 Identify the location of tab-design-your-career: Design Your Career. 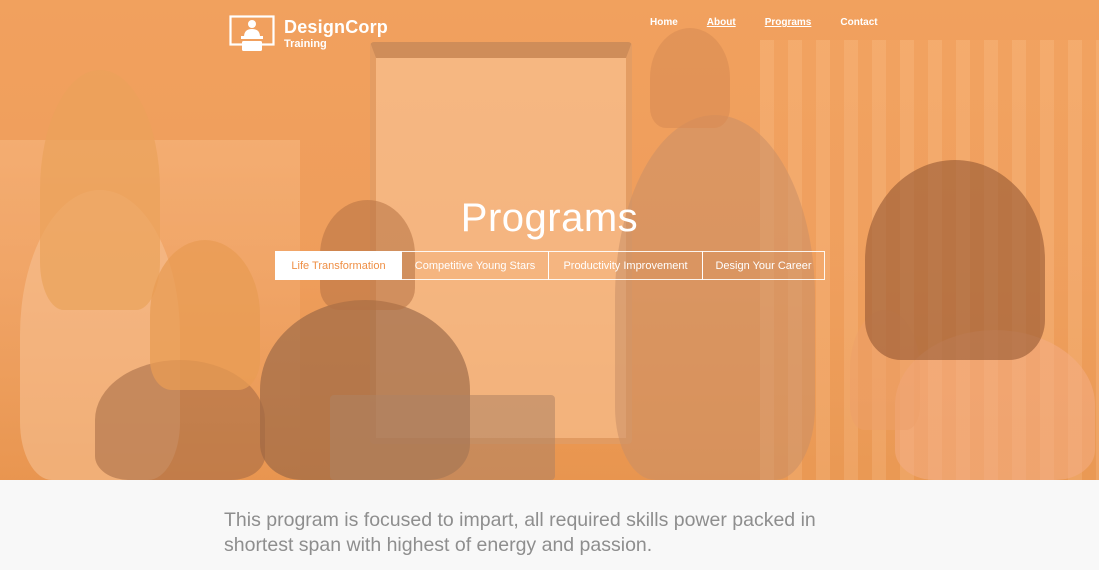
(763, 265).